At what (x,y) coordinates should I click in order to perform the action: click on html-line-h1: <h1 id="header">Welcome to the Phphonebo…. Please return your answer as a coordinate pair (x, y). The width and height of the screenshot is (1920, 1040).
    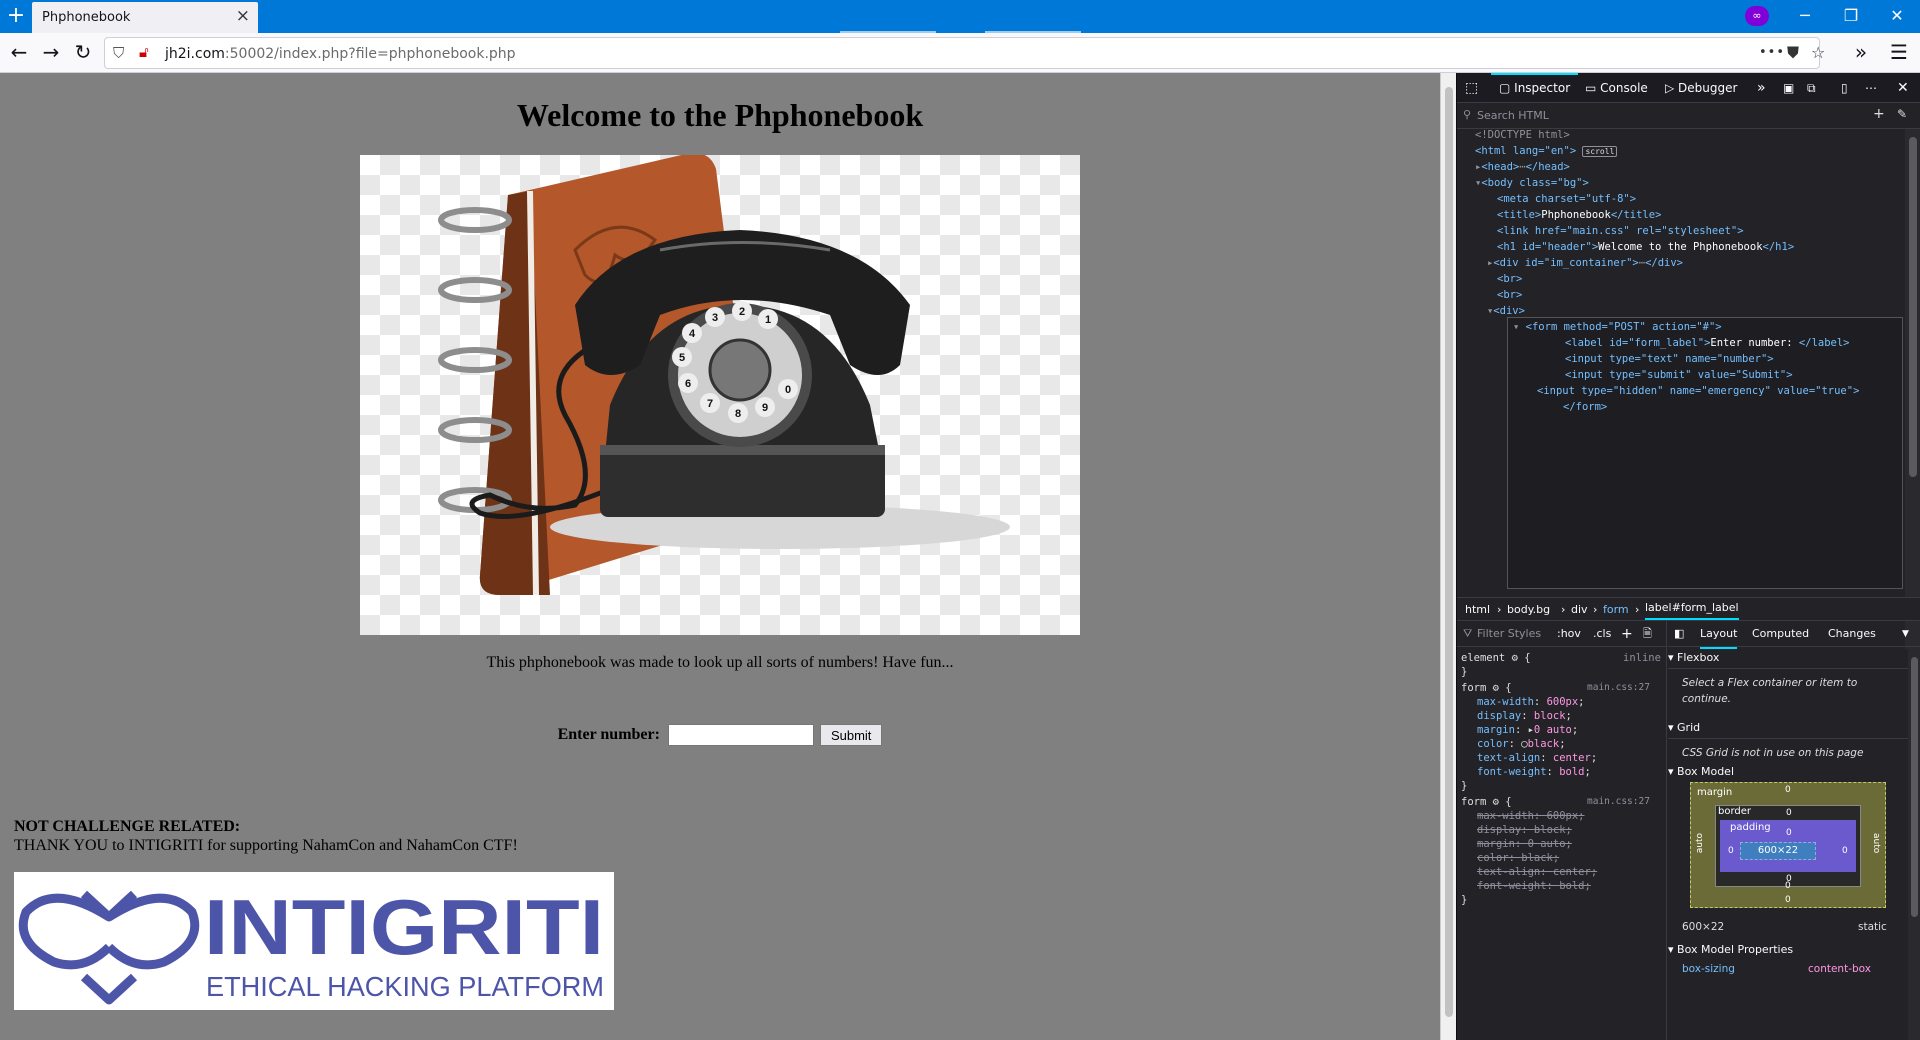
    Looking at the image, I should click on (1645, 247).